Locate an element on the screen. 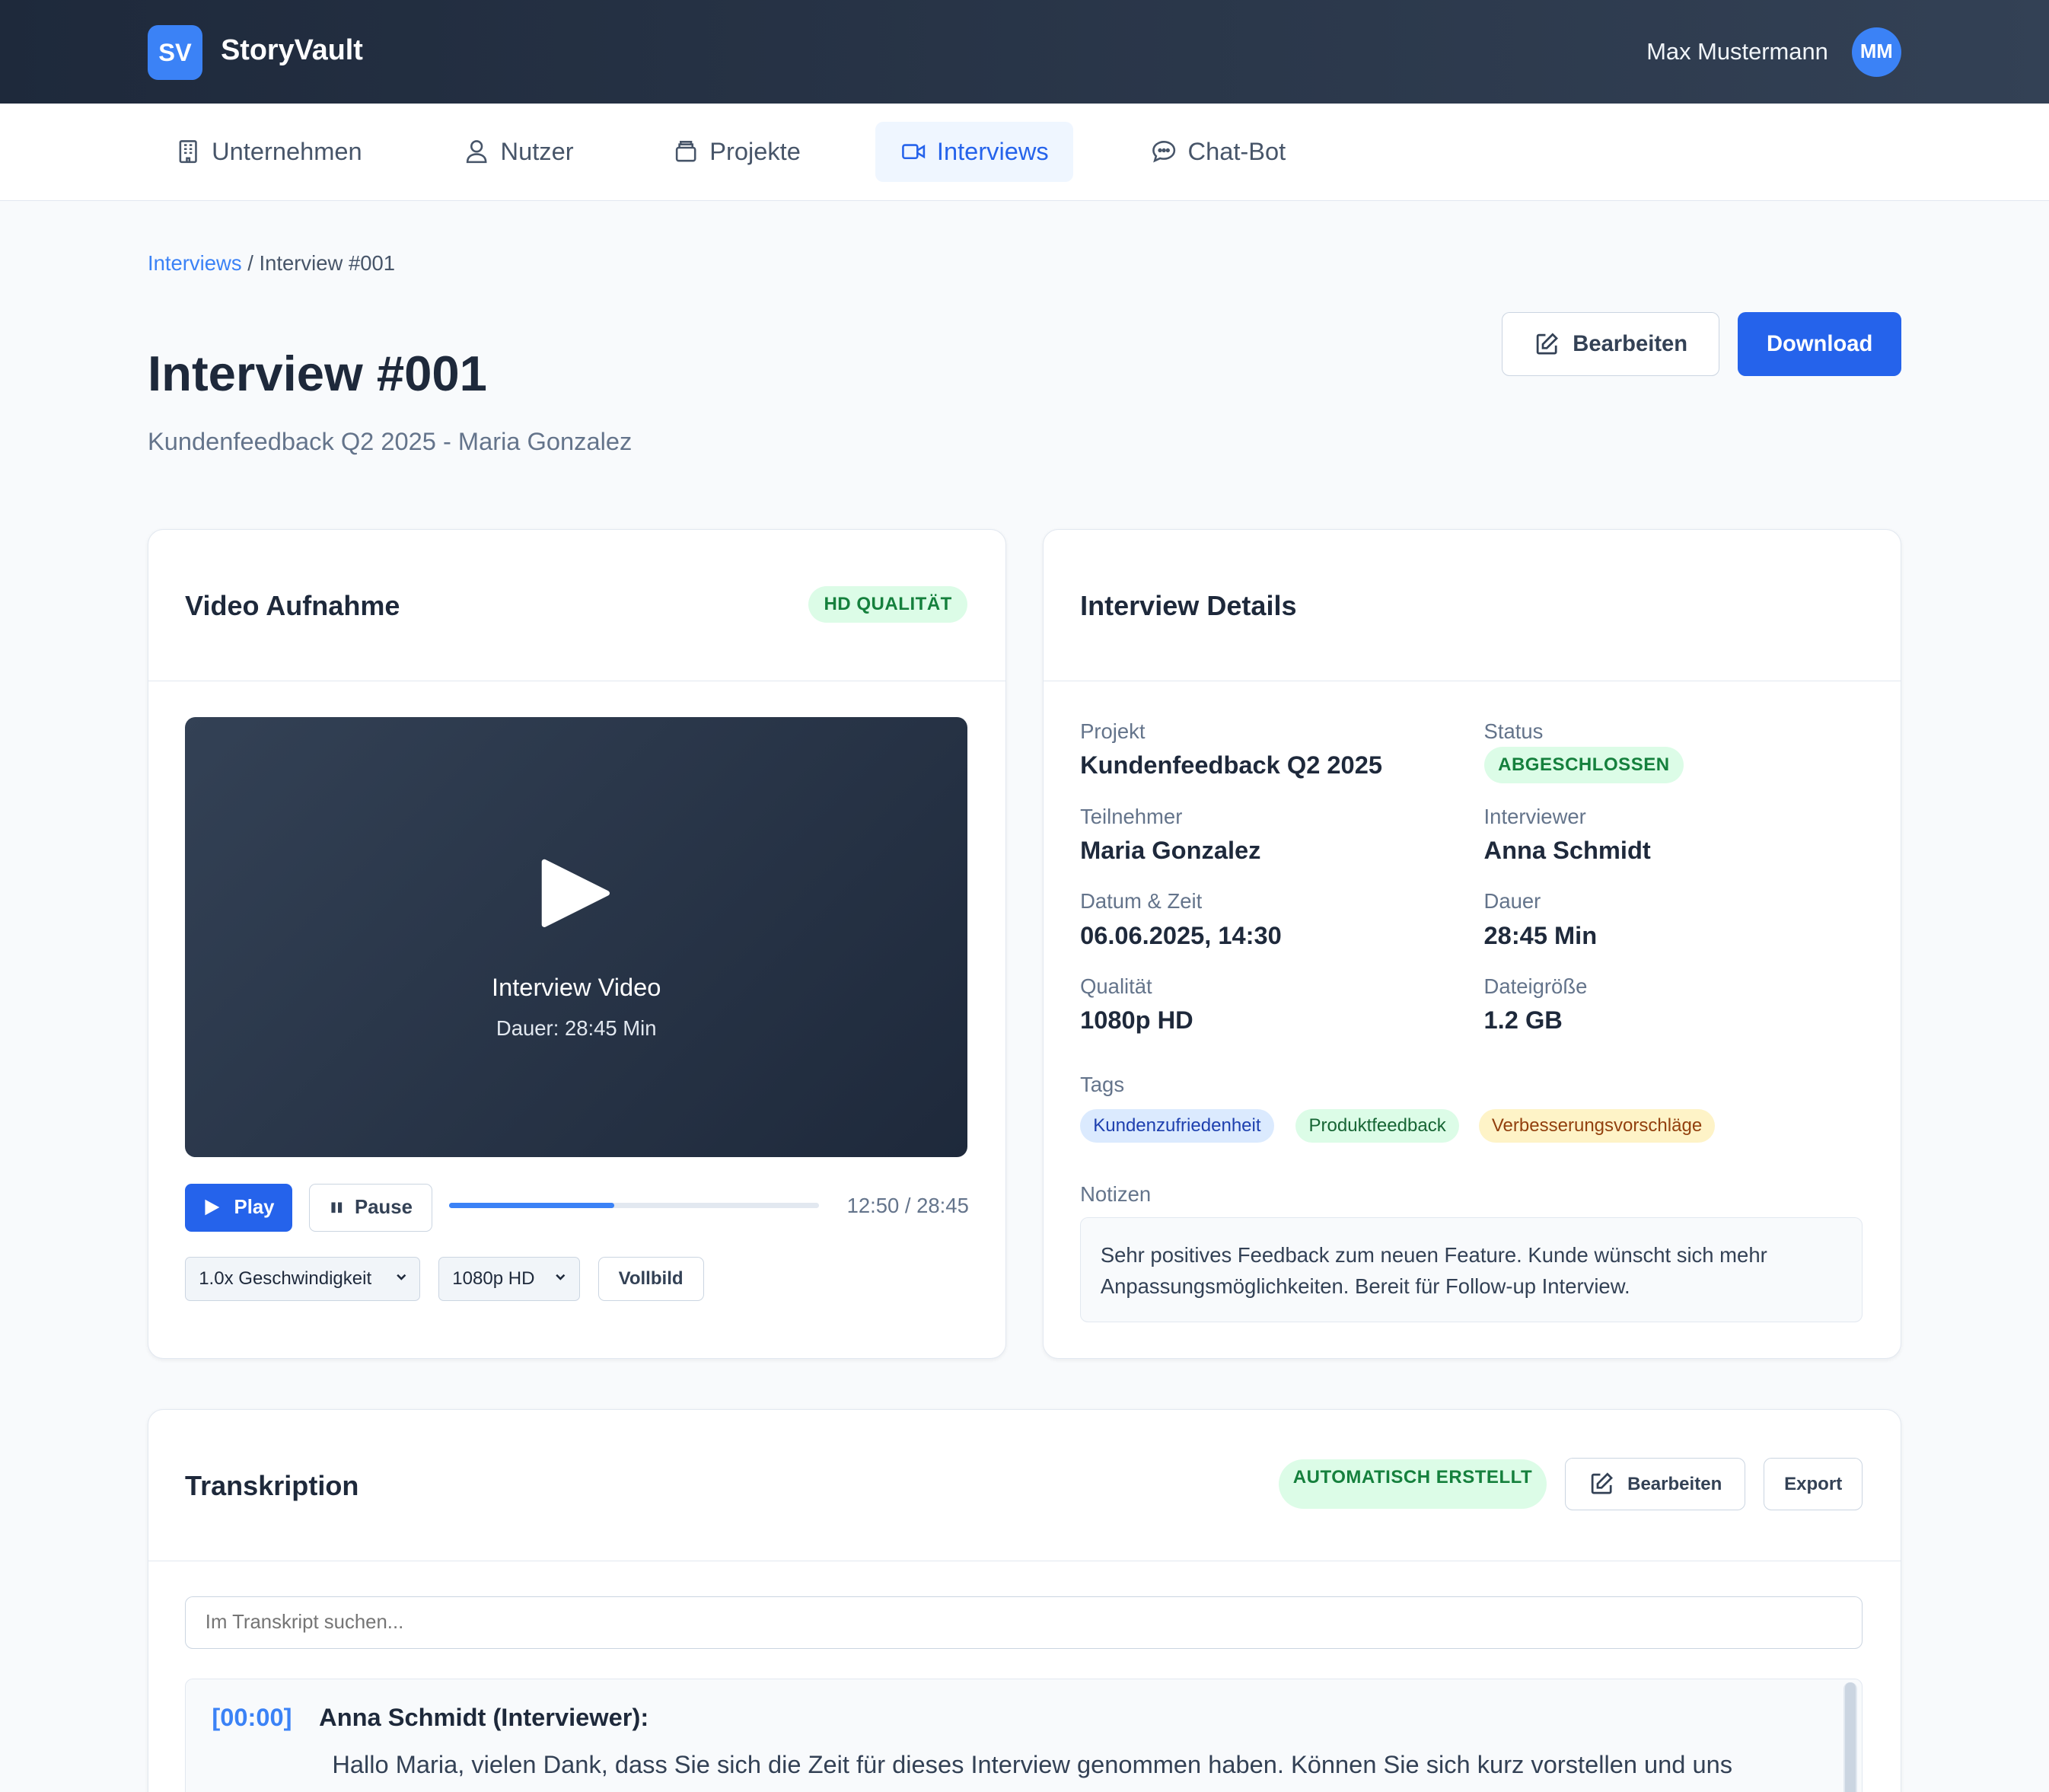 Image resolution: width=2049 pixels, height=1792 pixels. tag-produktfeedback: Produktfeedback is located at coordinates (1377, 1125).